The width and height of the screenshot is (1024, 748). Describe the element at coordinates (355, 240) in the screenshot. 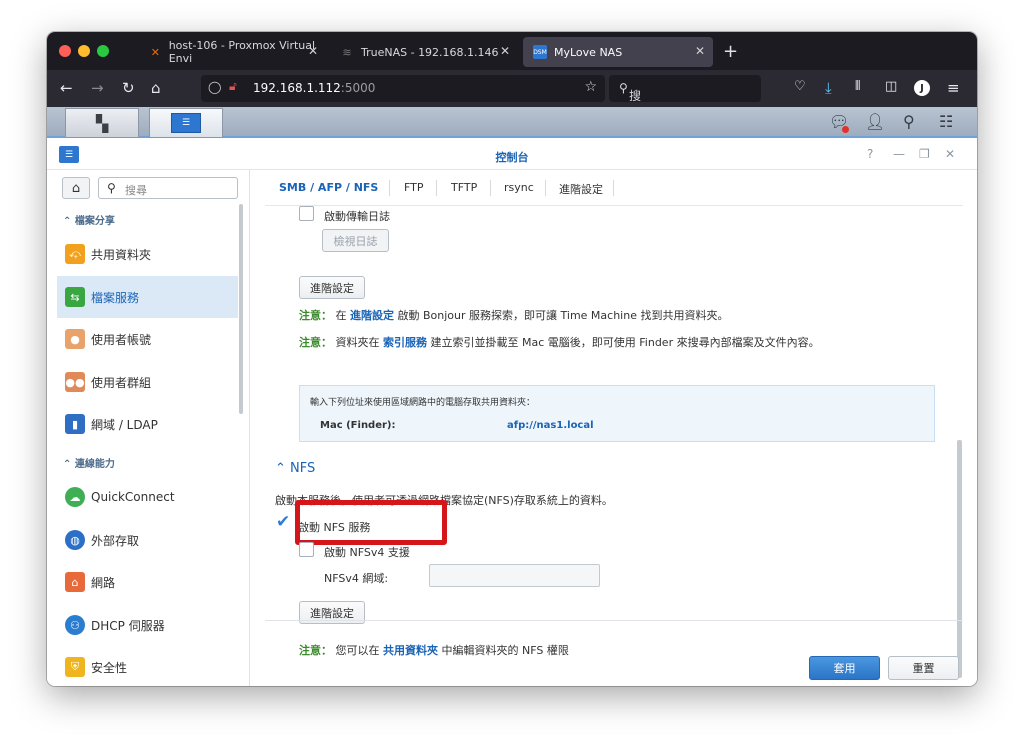

I see `view-log-button: 檢視日誌` at that location.